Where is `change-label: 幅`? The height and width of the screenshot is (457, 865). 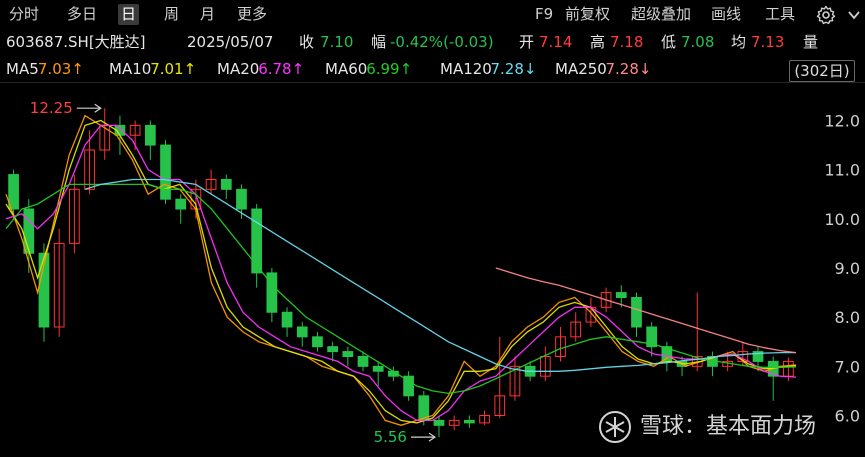
change-label: 幅 is located at coordinates (379, 42).